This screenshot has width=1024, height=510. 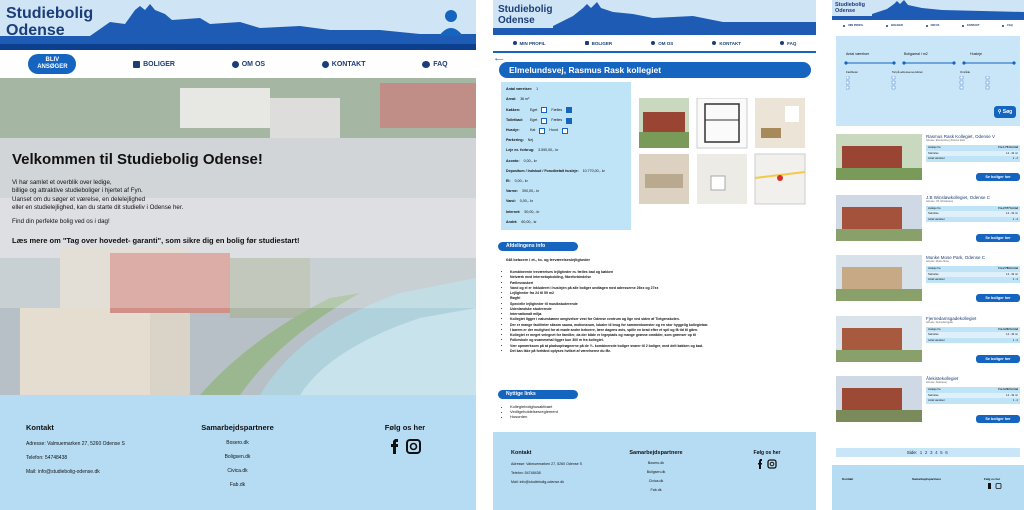 I want to click on amenity-option-a: Kat, so click(x=533, y=130).